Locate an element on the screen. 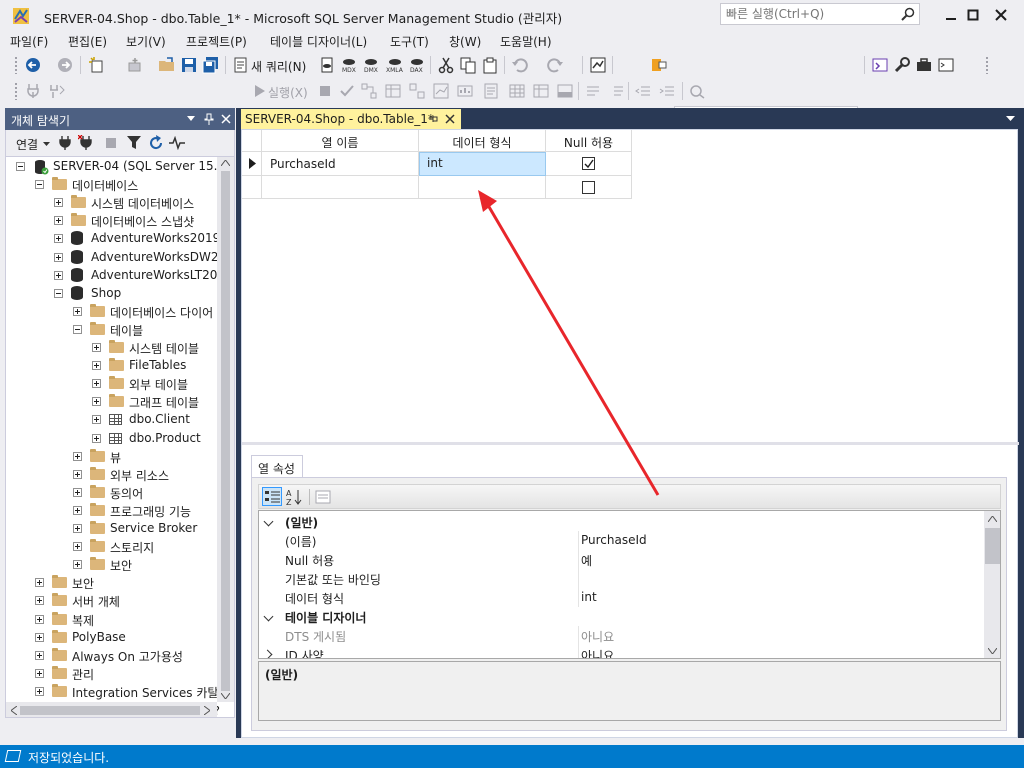 The height and width of the screenshot is (768, 1024). back-icon is located at coordinates (33, 65).